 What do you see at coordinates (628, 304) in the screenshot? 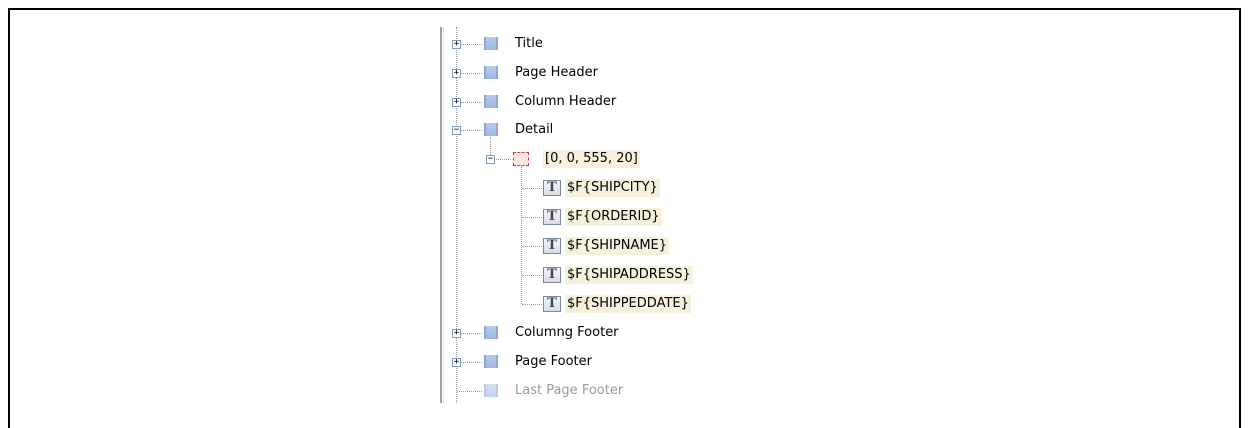
I see `tree-node-label: $F{SHIPPEDDATE}` at bounding box center [628, 304].